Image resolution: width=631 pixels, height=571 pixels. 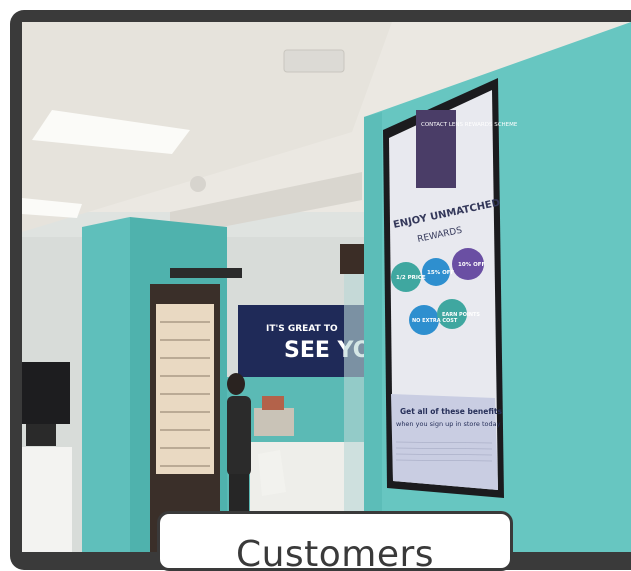 I want to click on caption-box: Customers, so click(x=335, y=541).